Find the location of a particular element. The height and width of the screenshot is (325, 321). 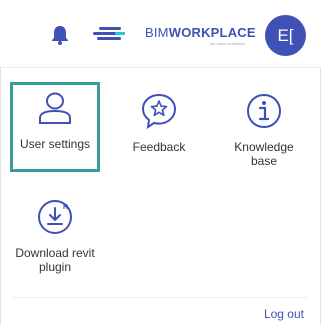

star-speech-bubble-icon is located at coordinates (159, 111).